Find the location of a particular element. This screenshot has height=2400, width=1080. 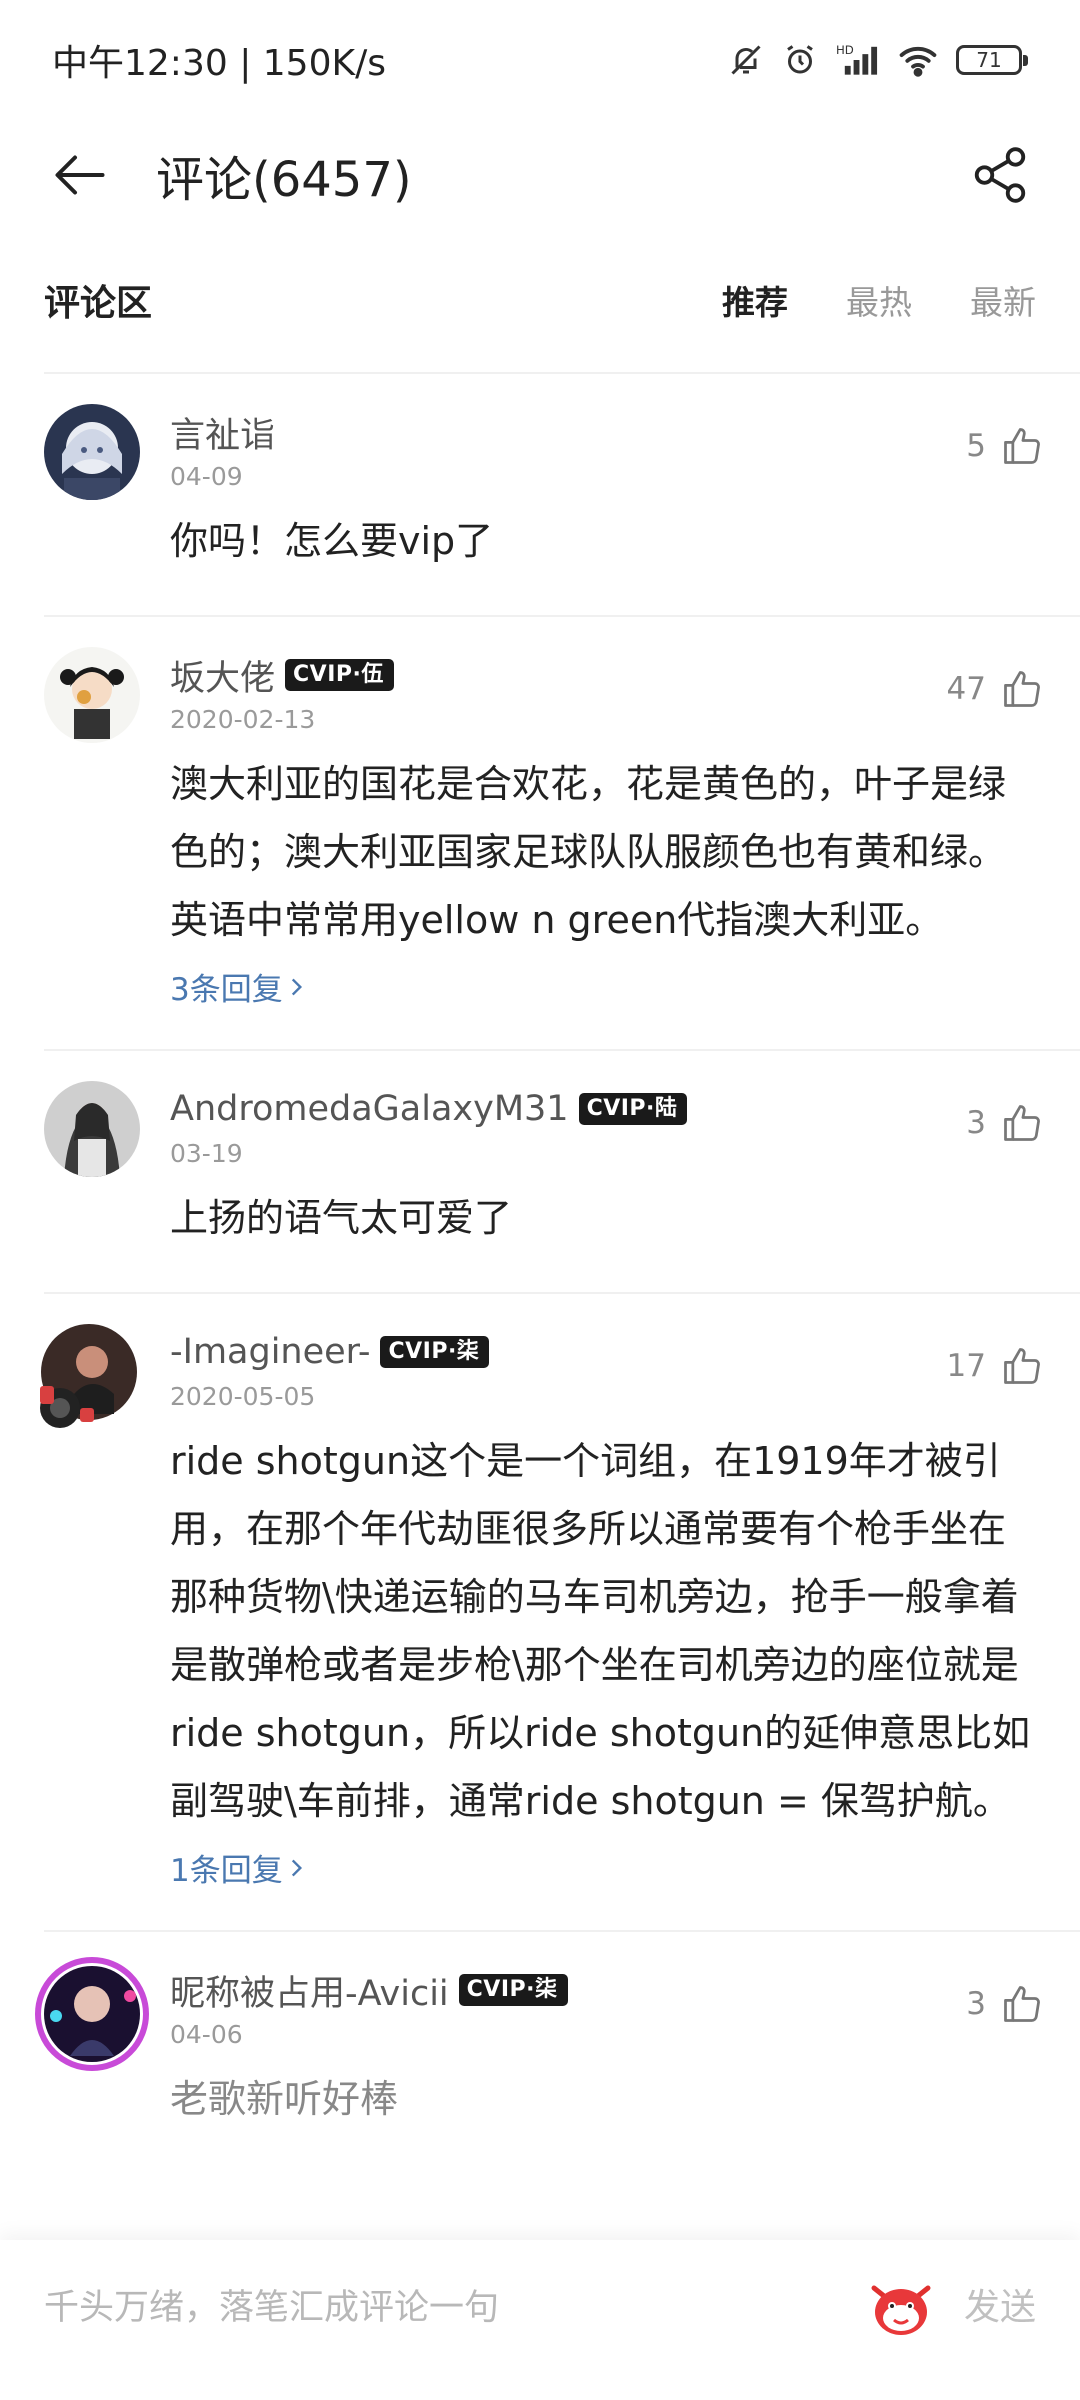

comment-section-header: 评论区 推荐 最热 最新 is located at coordinates (540, 300).